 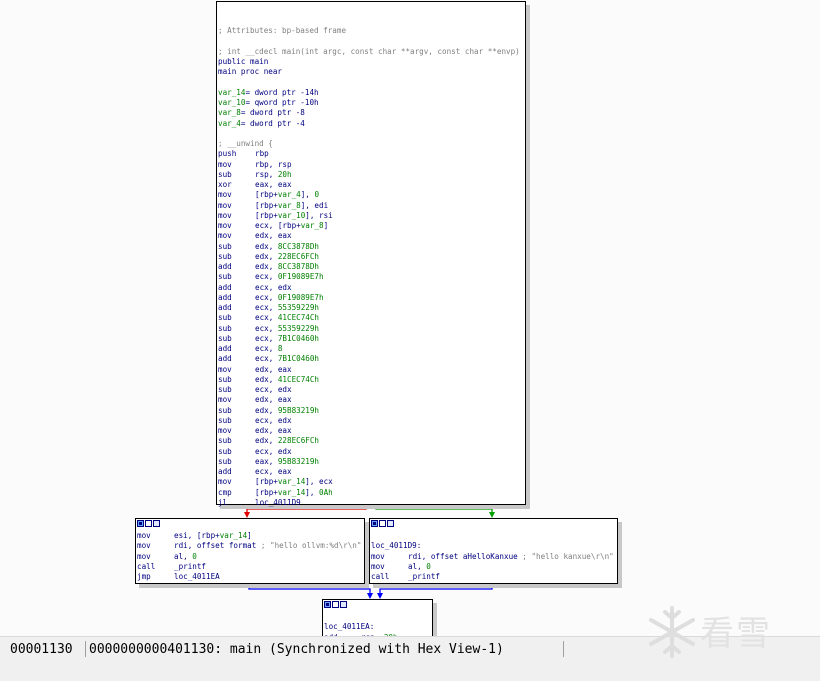 I want to click on asm-line: public main, so click(x=371, y=62).